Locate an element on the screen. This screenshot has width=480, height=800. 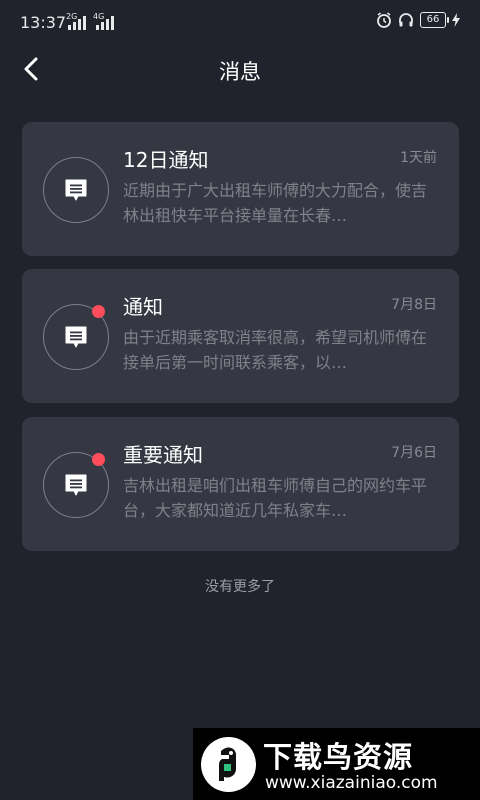
message-title: 通知 is located at coordinates (143, 307).